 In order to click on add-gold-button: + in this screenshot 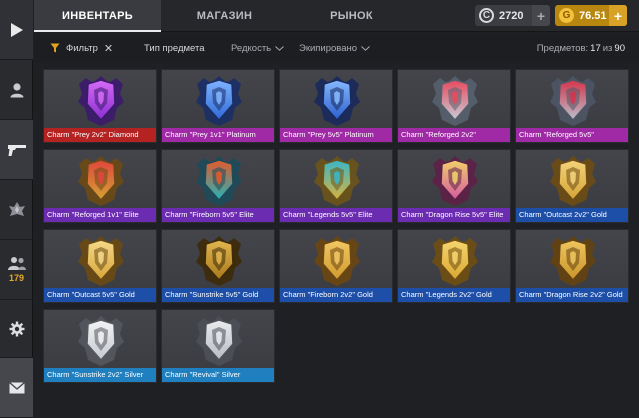, I will do `click(618, 15)`.